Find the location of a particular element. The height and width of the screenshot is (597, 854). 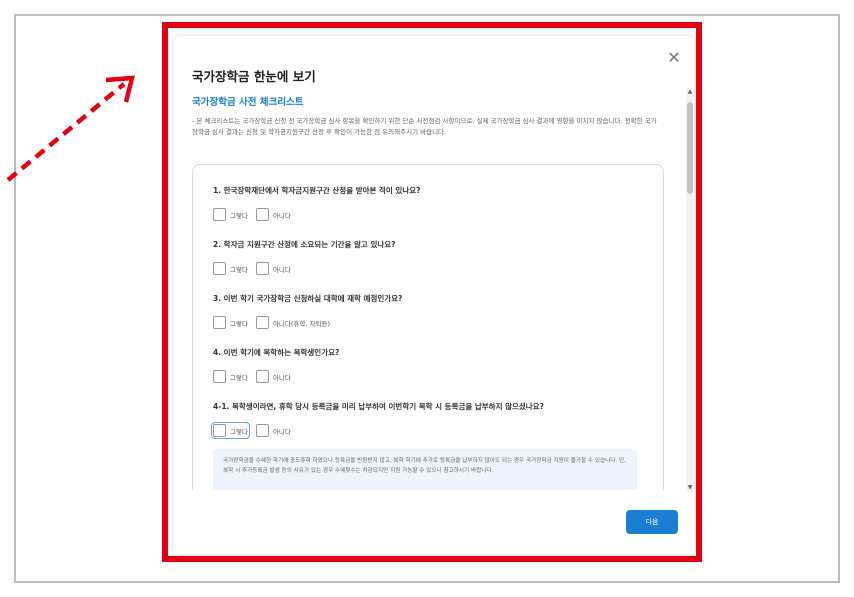

scroll-up-icon: ▲ is located at coordinates (690, 92).